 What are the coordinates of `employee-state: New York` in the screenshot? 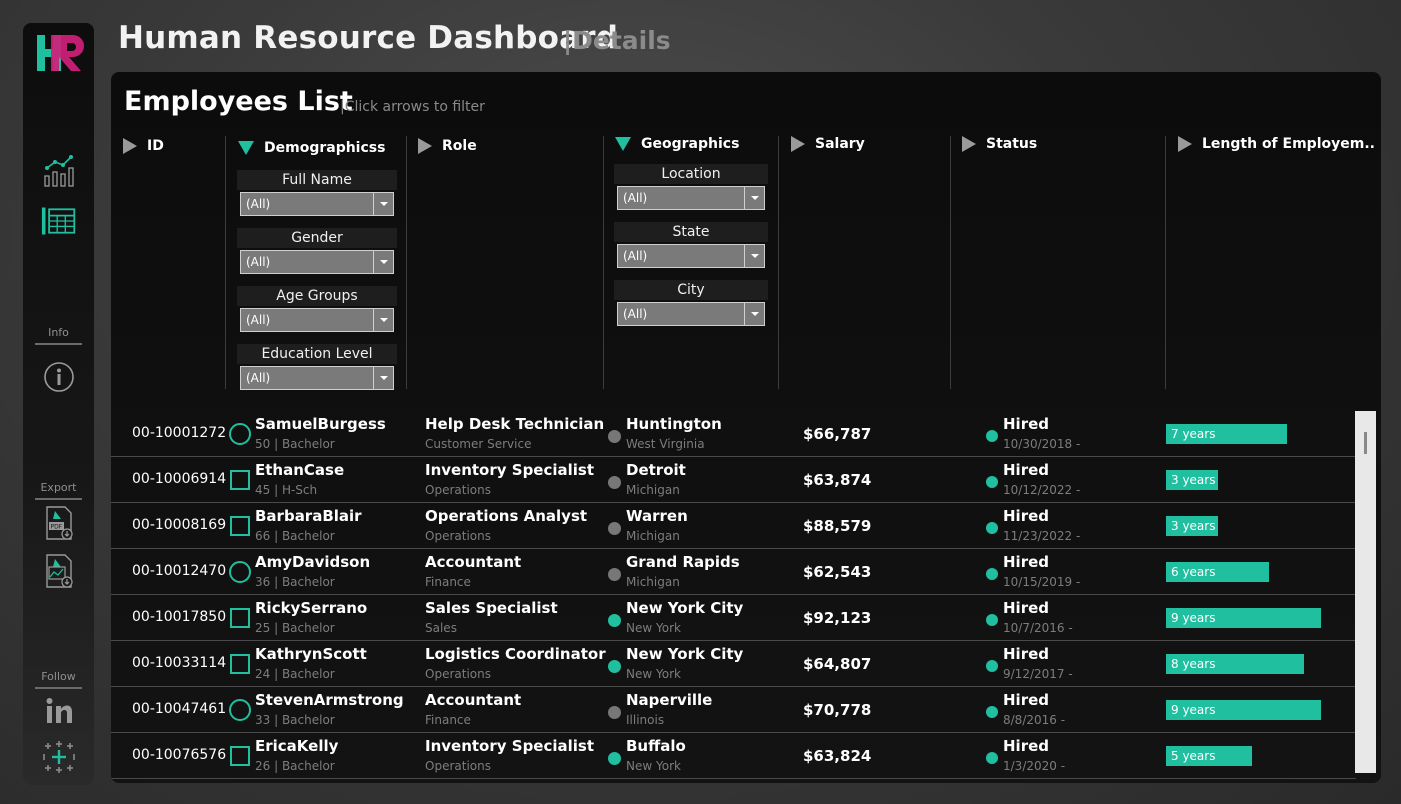 It's located at (653, 766).